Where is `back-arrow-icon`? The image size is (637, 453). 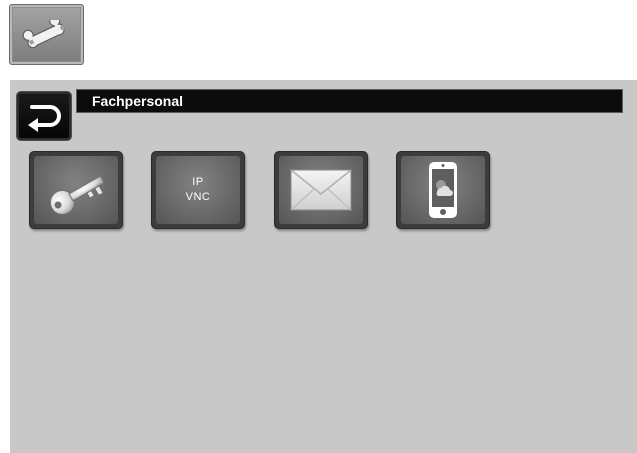
back-arrow-icon is located at coordinates (44, 118).